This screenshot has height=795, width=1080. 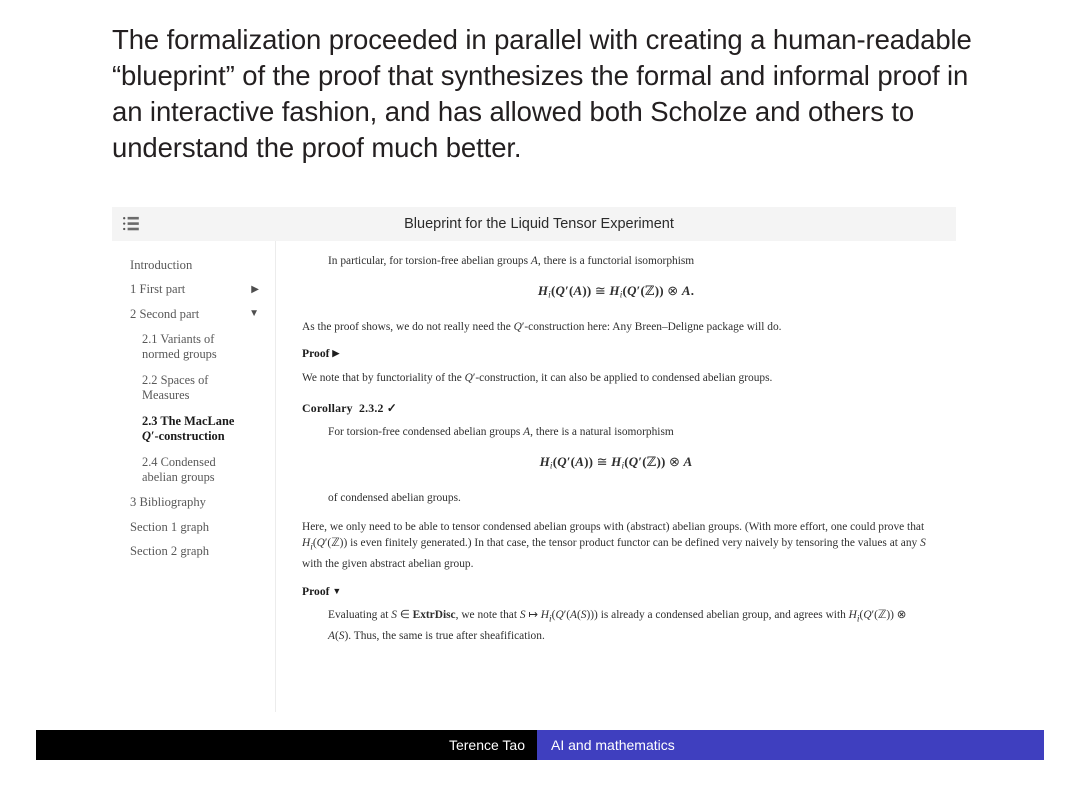 I want to click on slide-footer: Terence Tao AI and mathematics, so click(x=540, y=745).